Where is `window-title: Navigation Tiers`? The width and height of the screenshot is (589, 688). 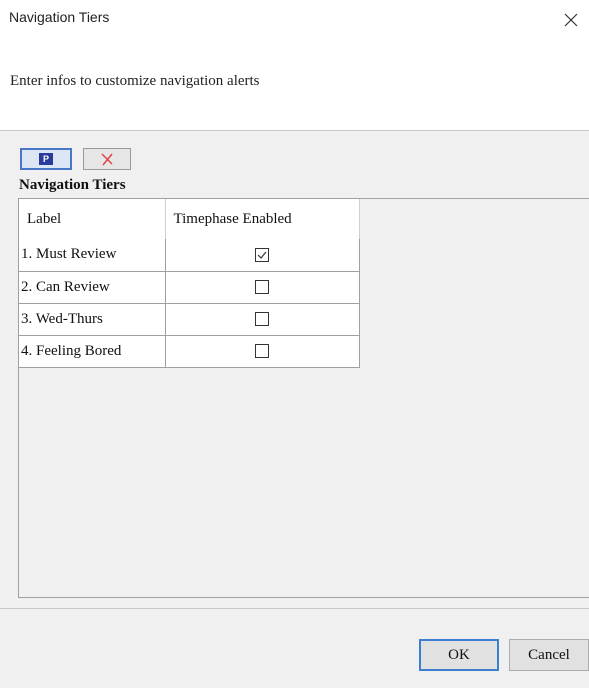
window-title: Navigation Tiers is located at coordinates (59, 17).